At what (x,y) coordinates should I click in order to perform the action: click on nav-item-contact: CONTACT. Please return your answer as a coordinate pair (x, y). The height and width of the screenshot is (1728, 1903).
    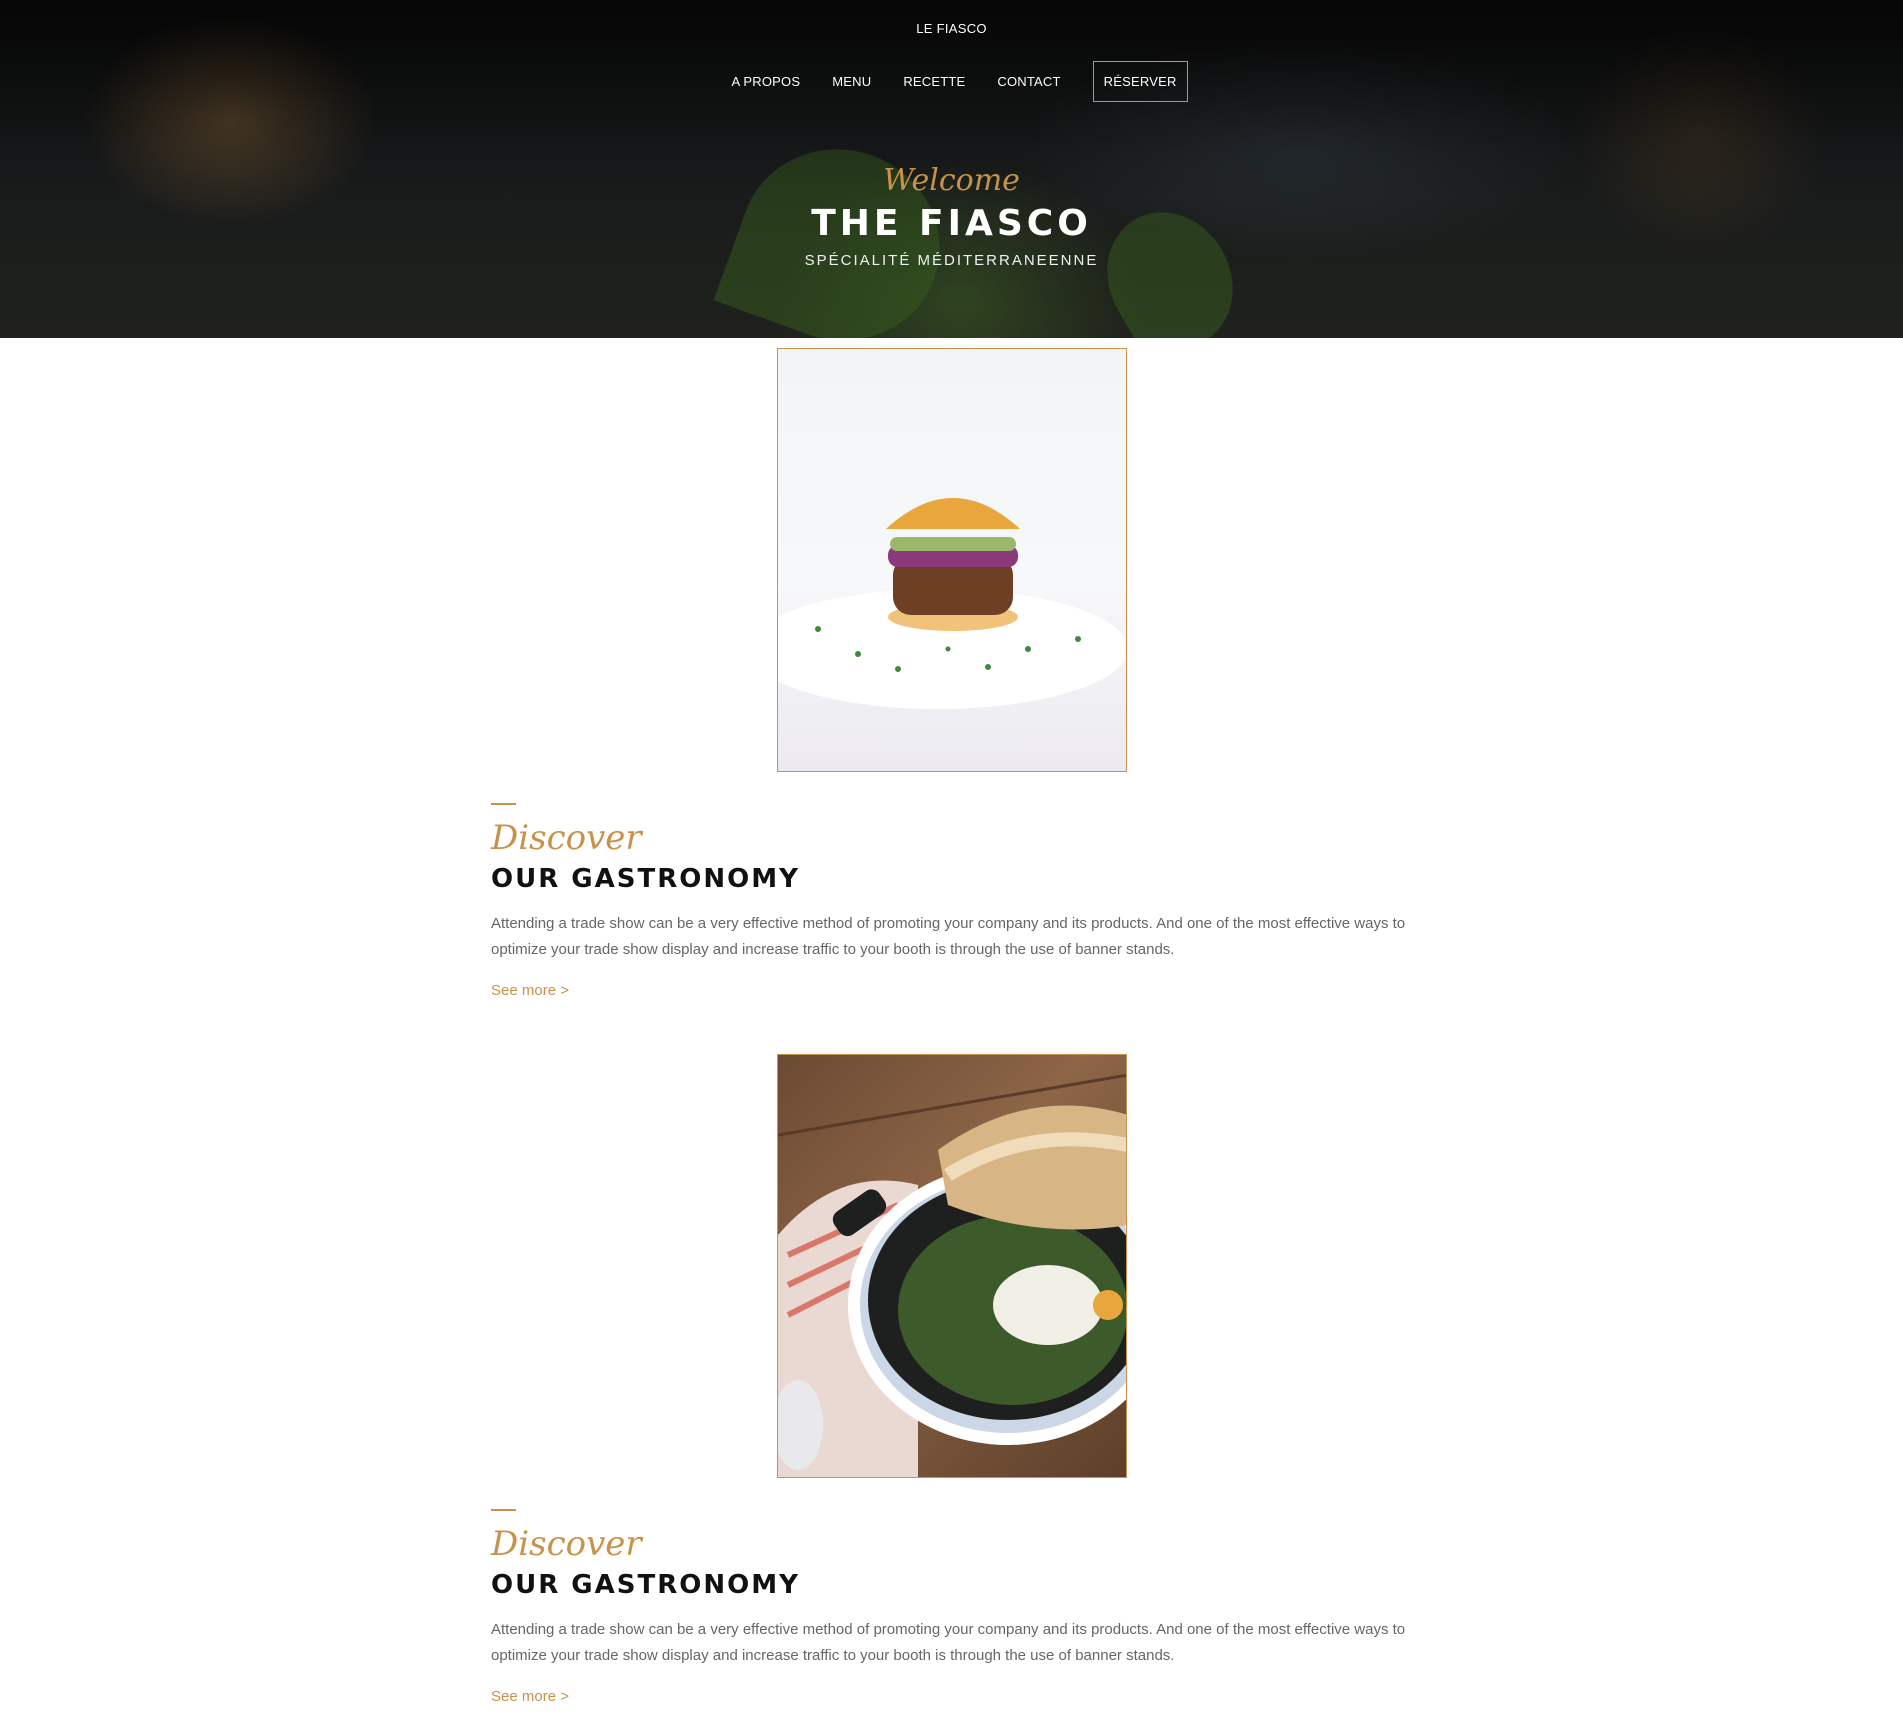
    Looking at the image, I should click on (1028, 81).